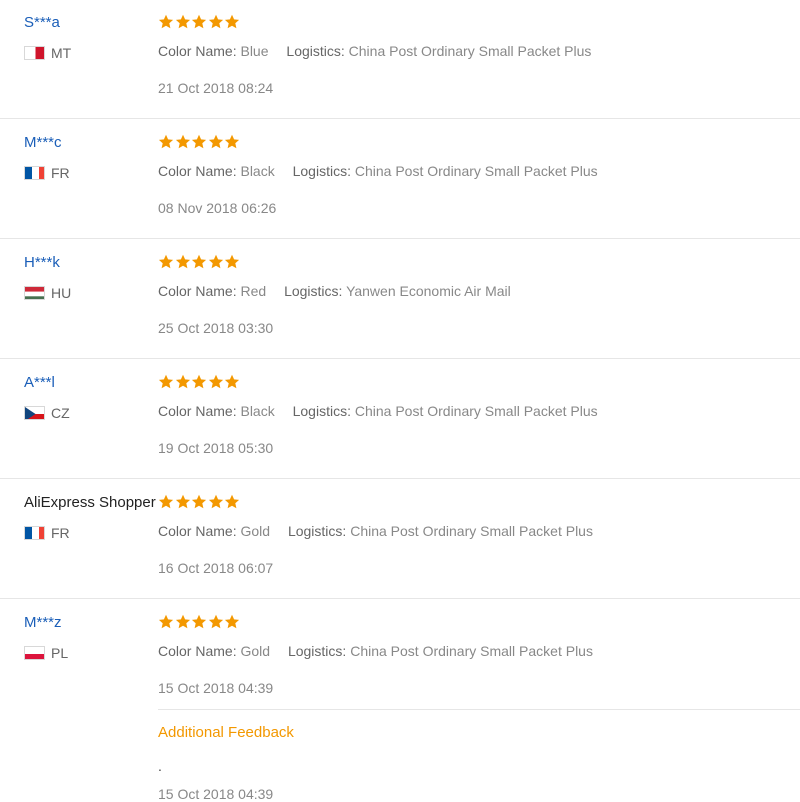 Image resolution: width=800 pixels, height=802 pixels. Describe the element at coordinates (47, 398) in the screenshot. I see `reviewer-info: A***l CZ` at that location.